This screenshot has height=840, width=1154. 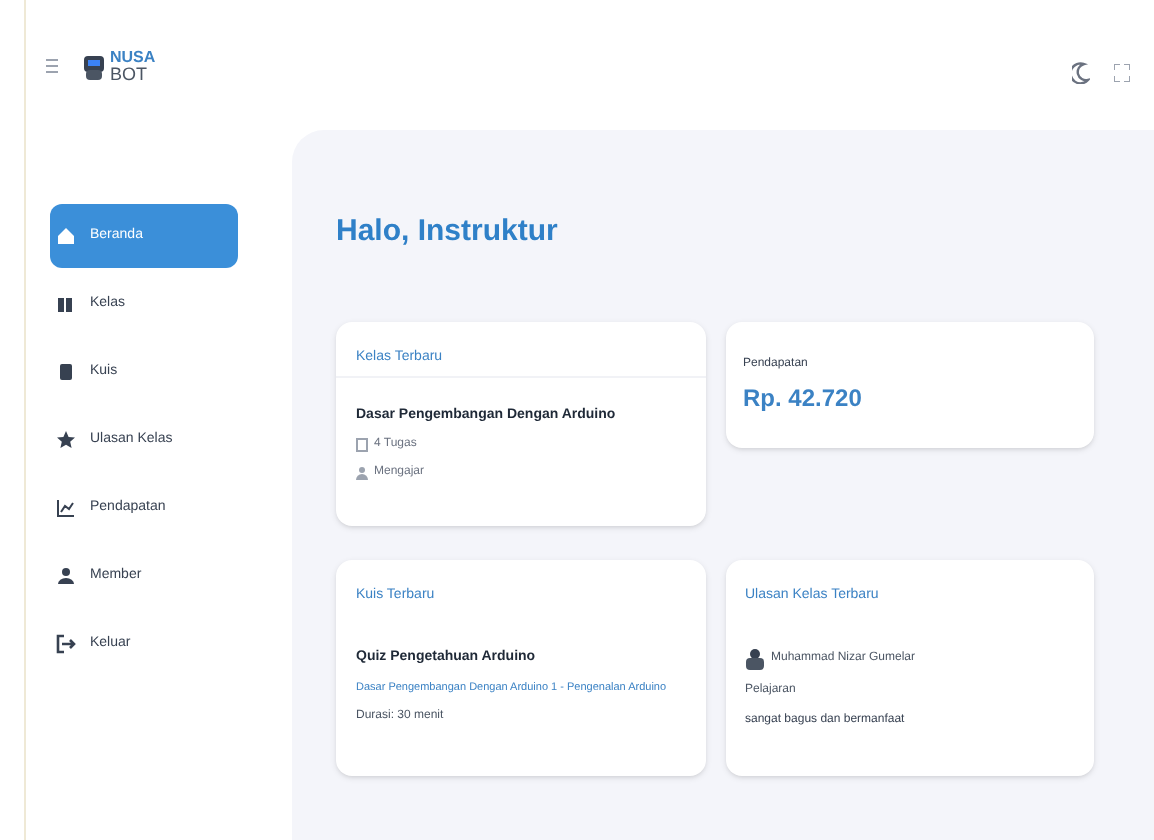 What do you see at coordinates (133, 56) in the screenshot?
I see `logo-text: NUSA` at bounding box center [133, 56].